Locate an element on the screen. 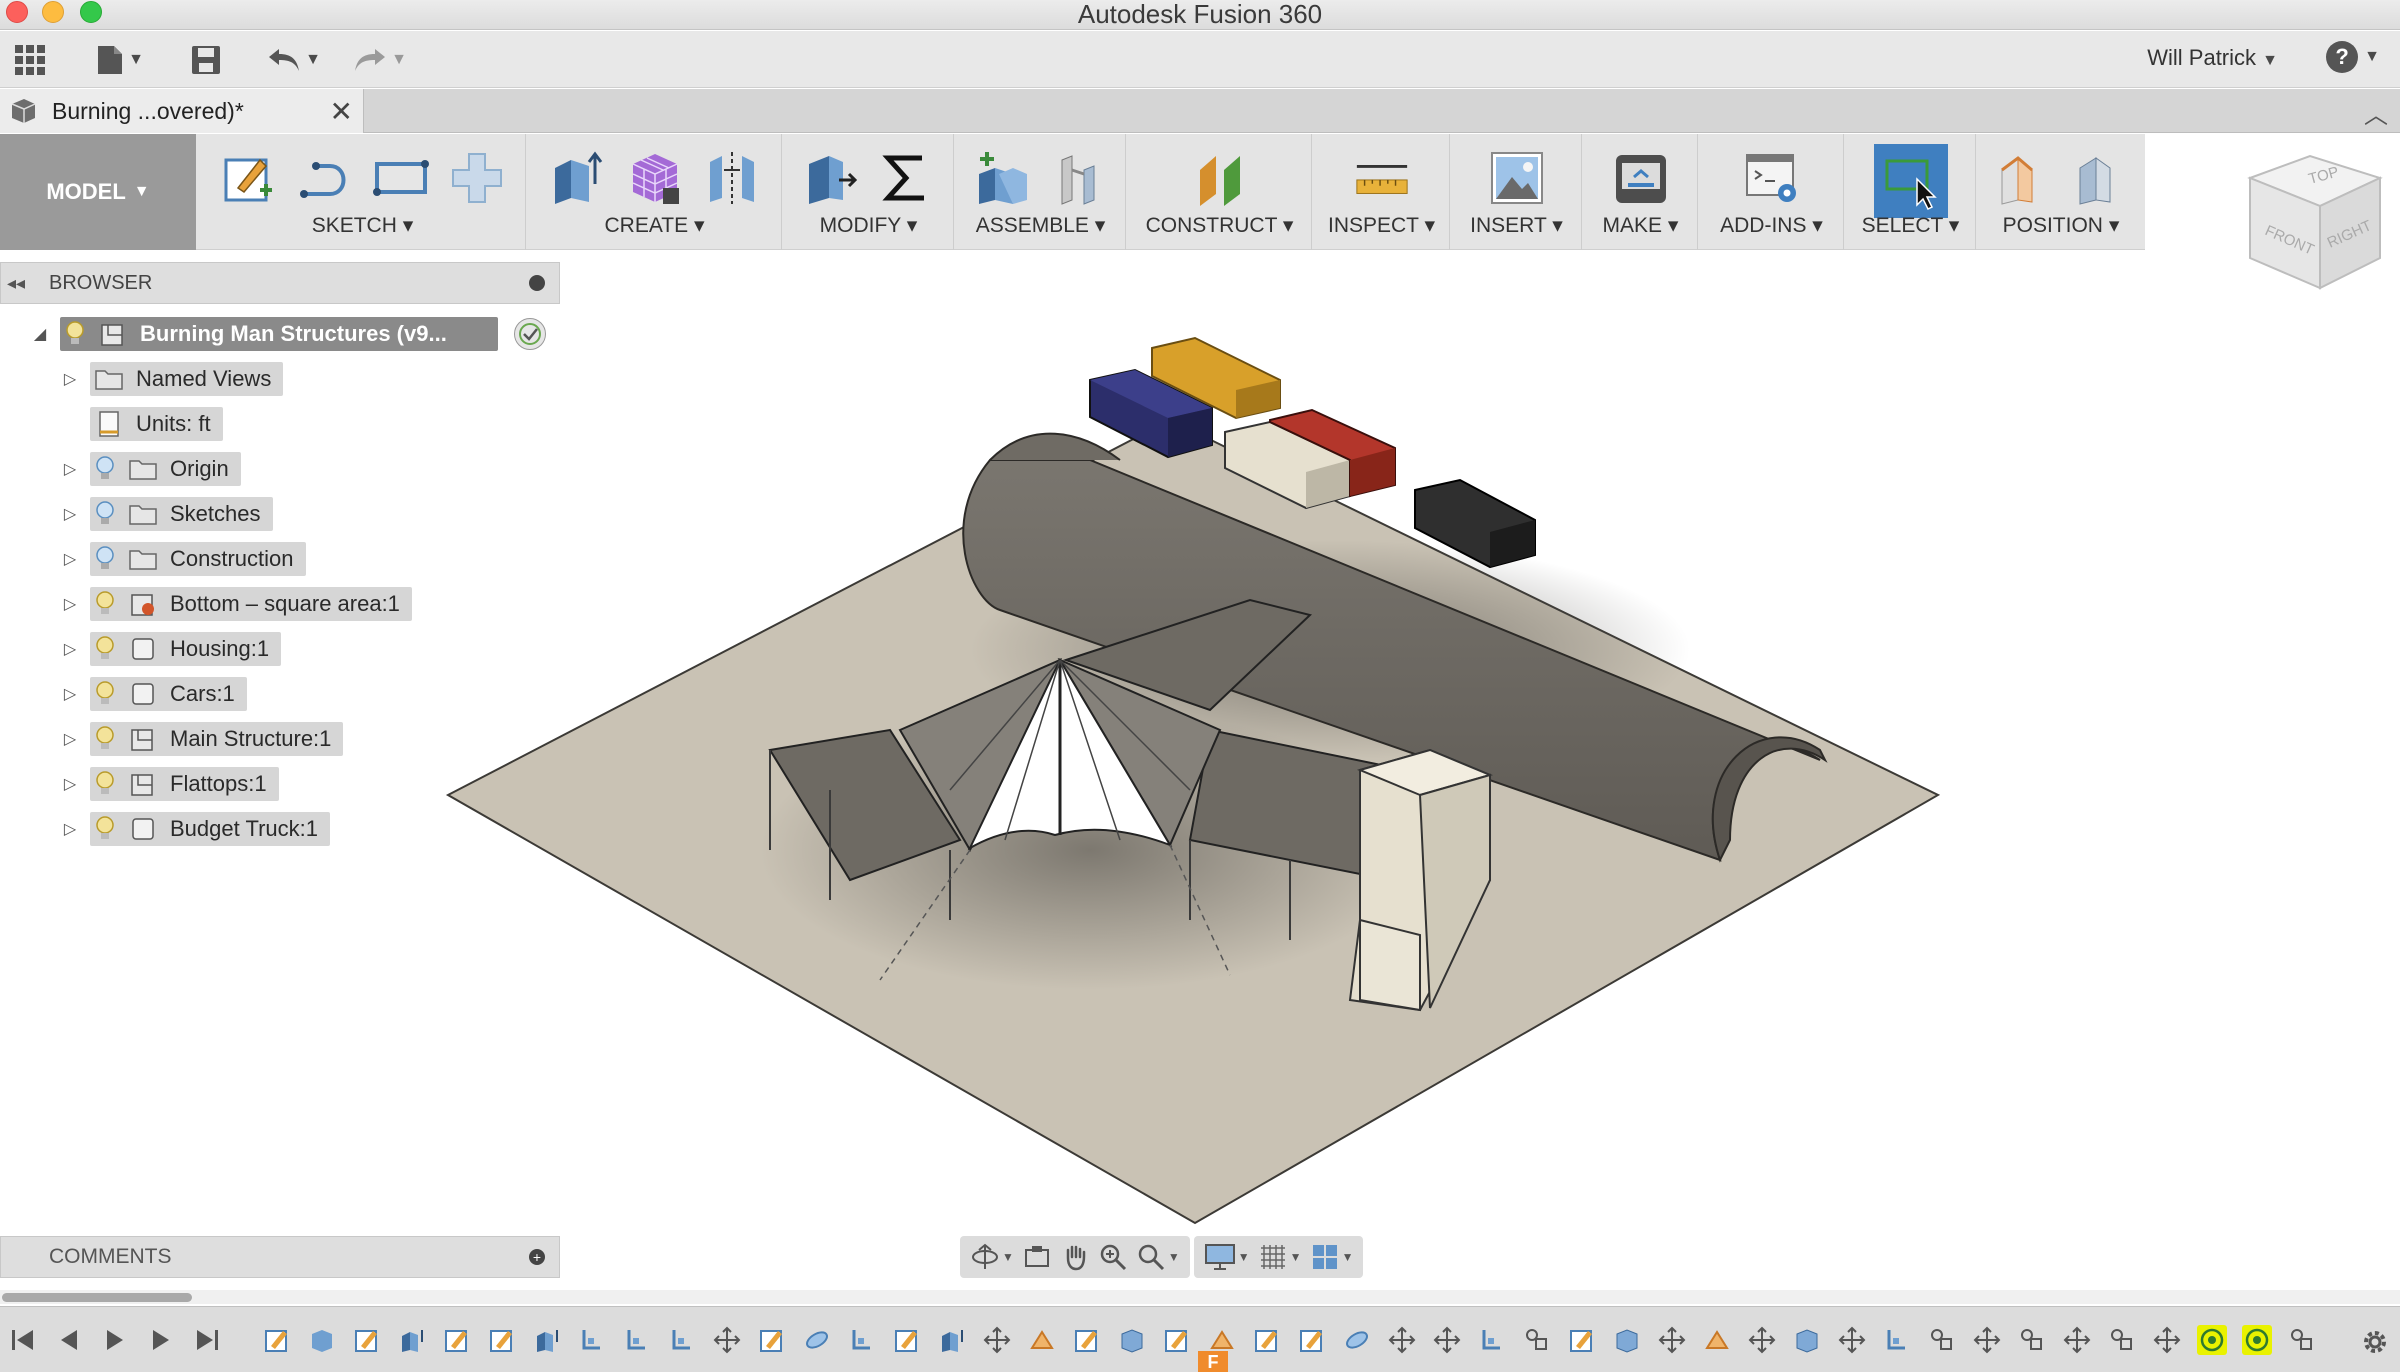 The height and width of the screenshot is (1372, 2400). offset-plane-icon is located at coordinates (1220, 178).